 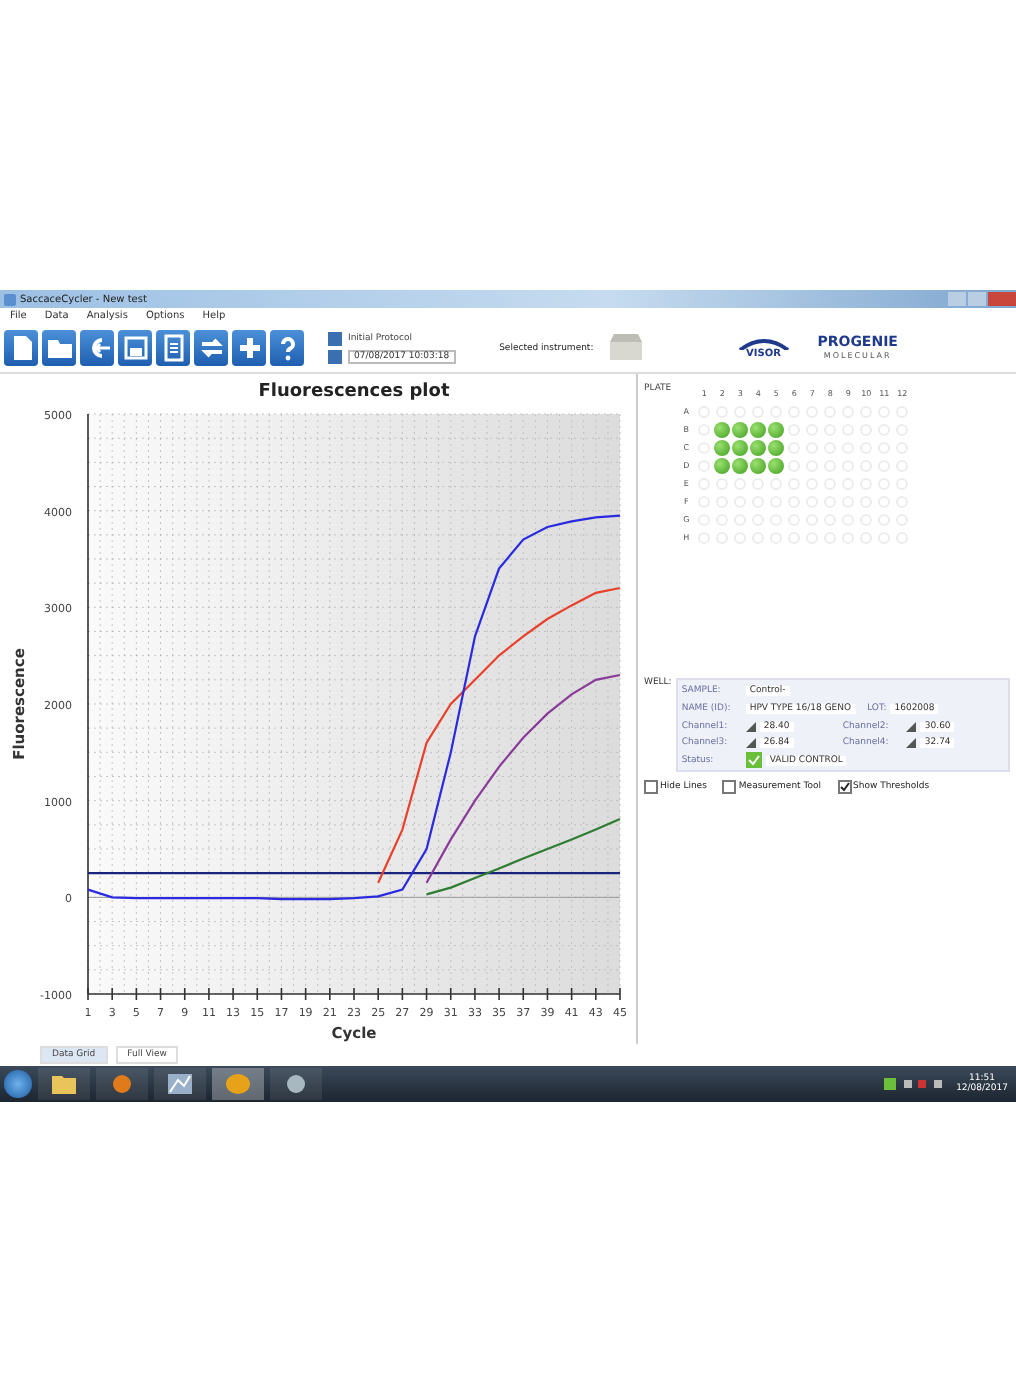 I want to click on check-icon, so click(x=844, y=787).